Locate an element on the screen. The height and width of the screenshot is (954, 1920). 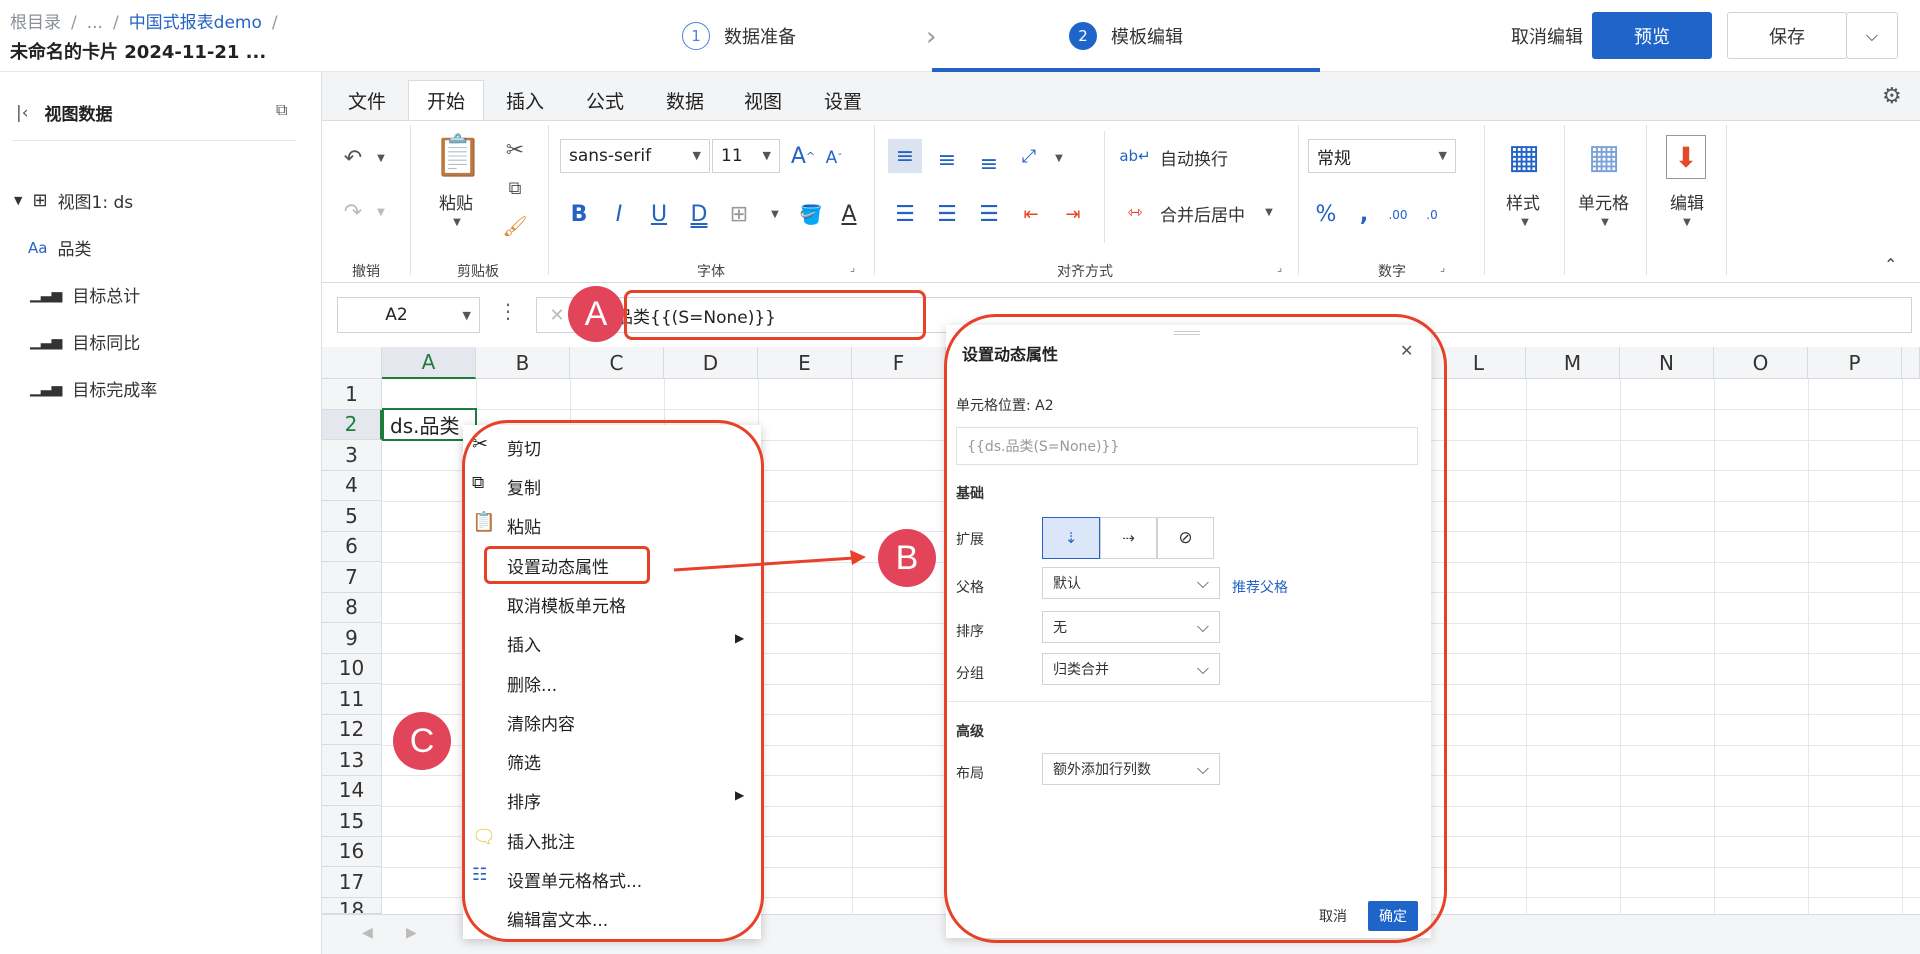
merge-dropdown-icon: ▼ is located at coordinates (1269, 212).